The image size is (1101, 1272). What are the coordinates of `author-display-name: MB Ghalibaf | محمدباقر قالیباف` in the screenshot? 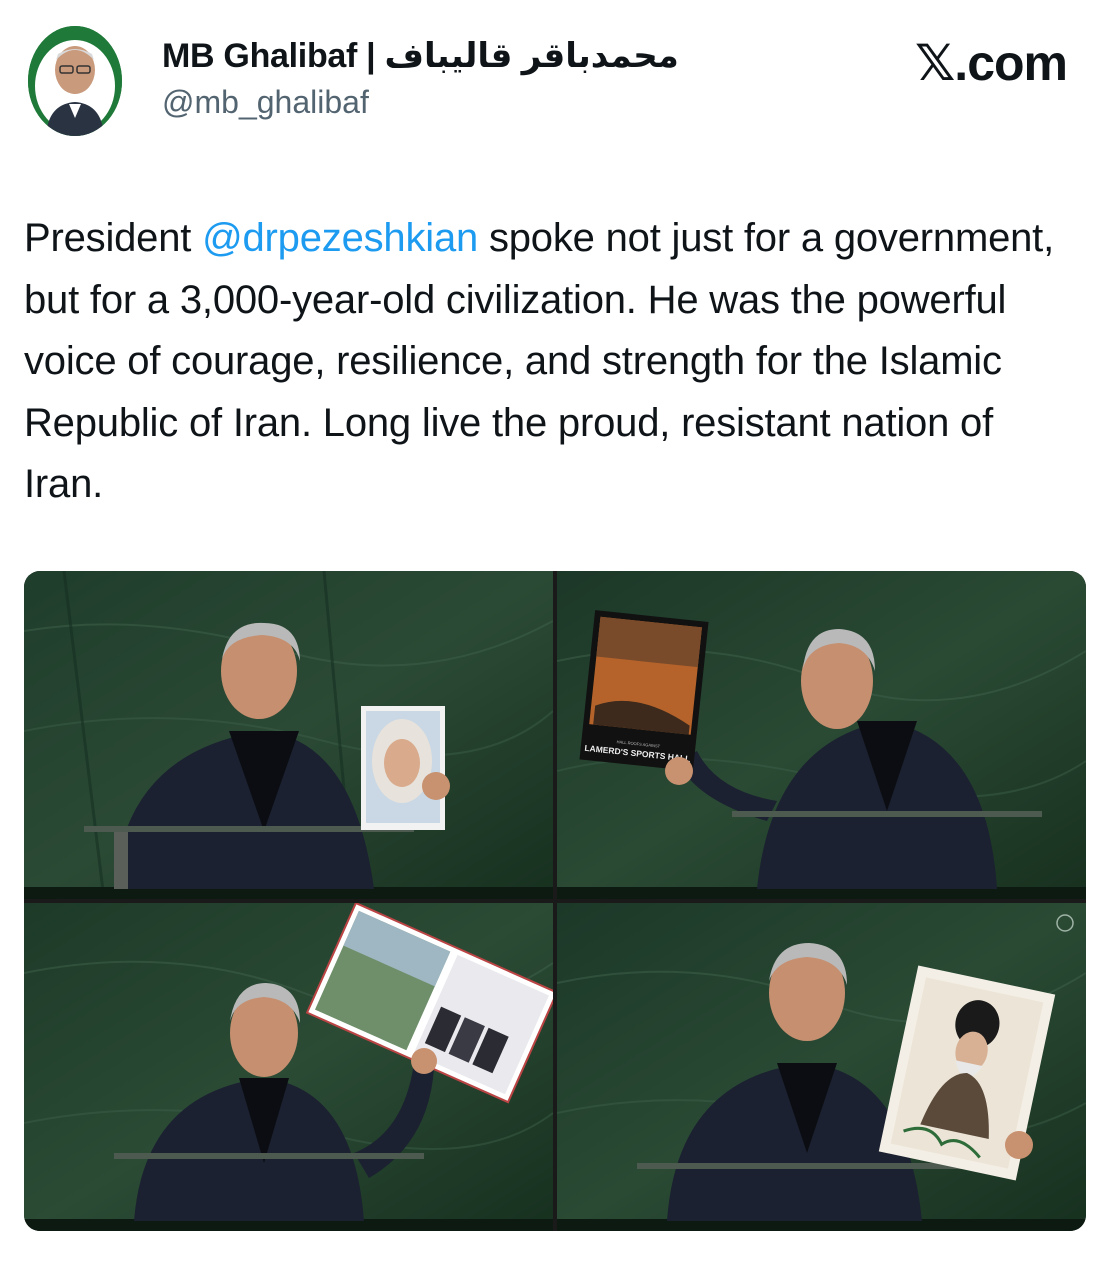 It's located at (420, 56).